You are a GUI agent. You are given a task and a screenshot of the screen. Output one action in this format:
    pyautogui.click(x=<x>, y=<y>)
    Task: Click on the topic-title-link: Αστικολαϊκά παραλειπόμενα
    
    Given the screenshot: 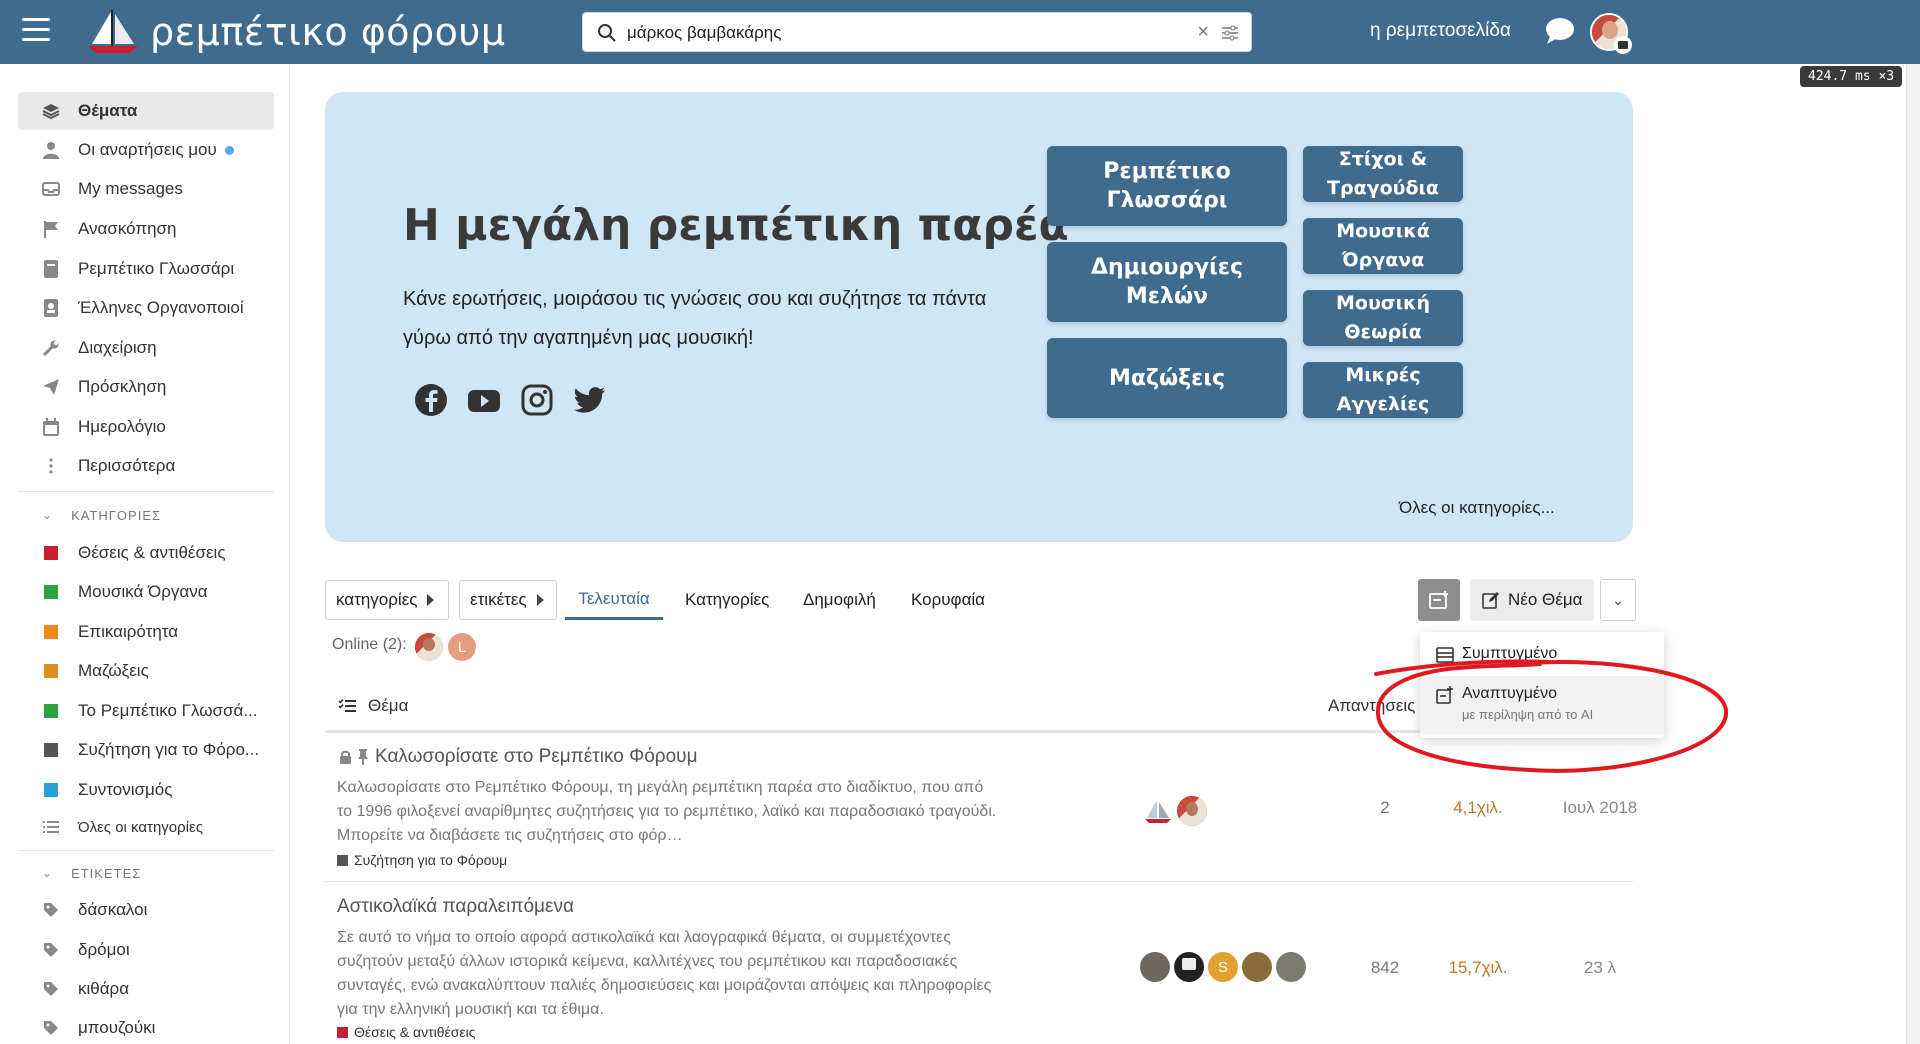 What is the action you would take?
    pyautogui.click(x=455, y=907)
    